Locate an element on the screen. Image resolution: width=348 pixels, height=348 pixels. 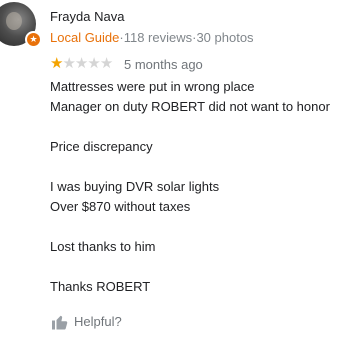
review-line: Thanks ROBERT is located at coordinates (100, 286).